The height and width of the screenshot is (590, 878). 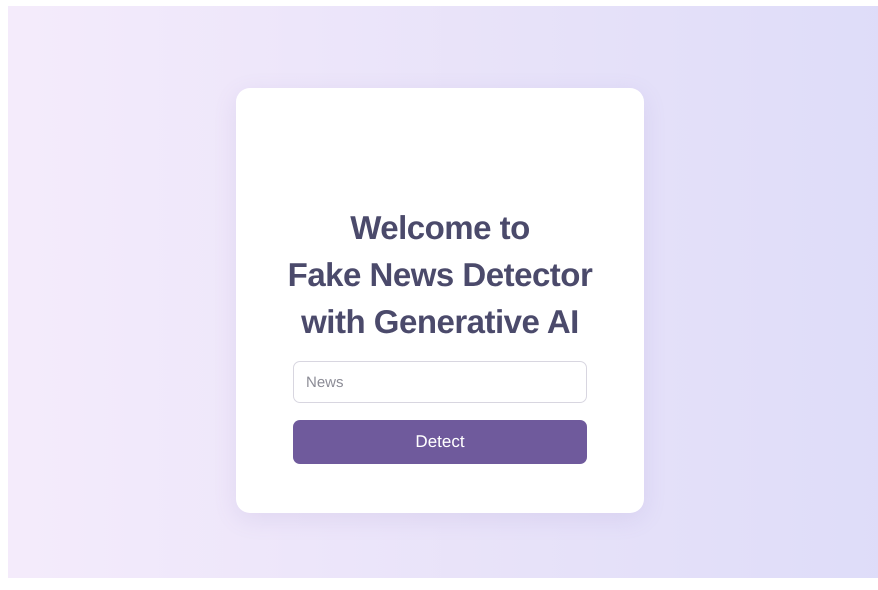 I want to click on news-input-field: News, so click(x=440, y=382).